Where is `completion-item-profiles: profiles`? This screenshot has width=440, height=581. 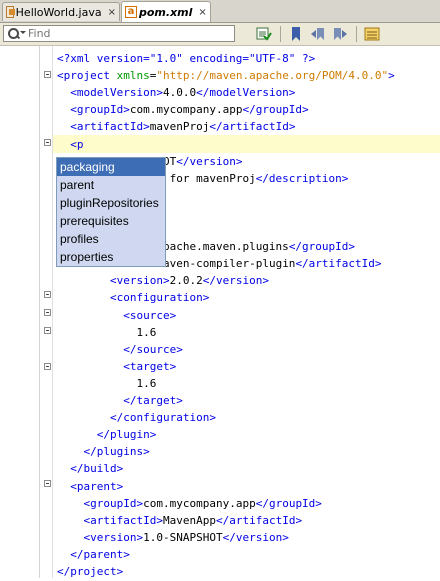
completion-item-profiles: profiles is located at coordinates (111, 239).